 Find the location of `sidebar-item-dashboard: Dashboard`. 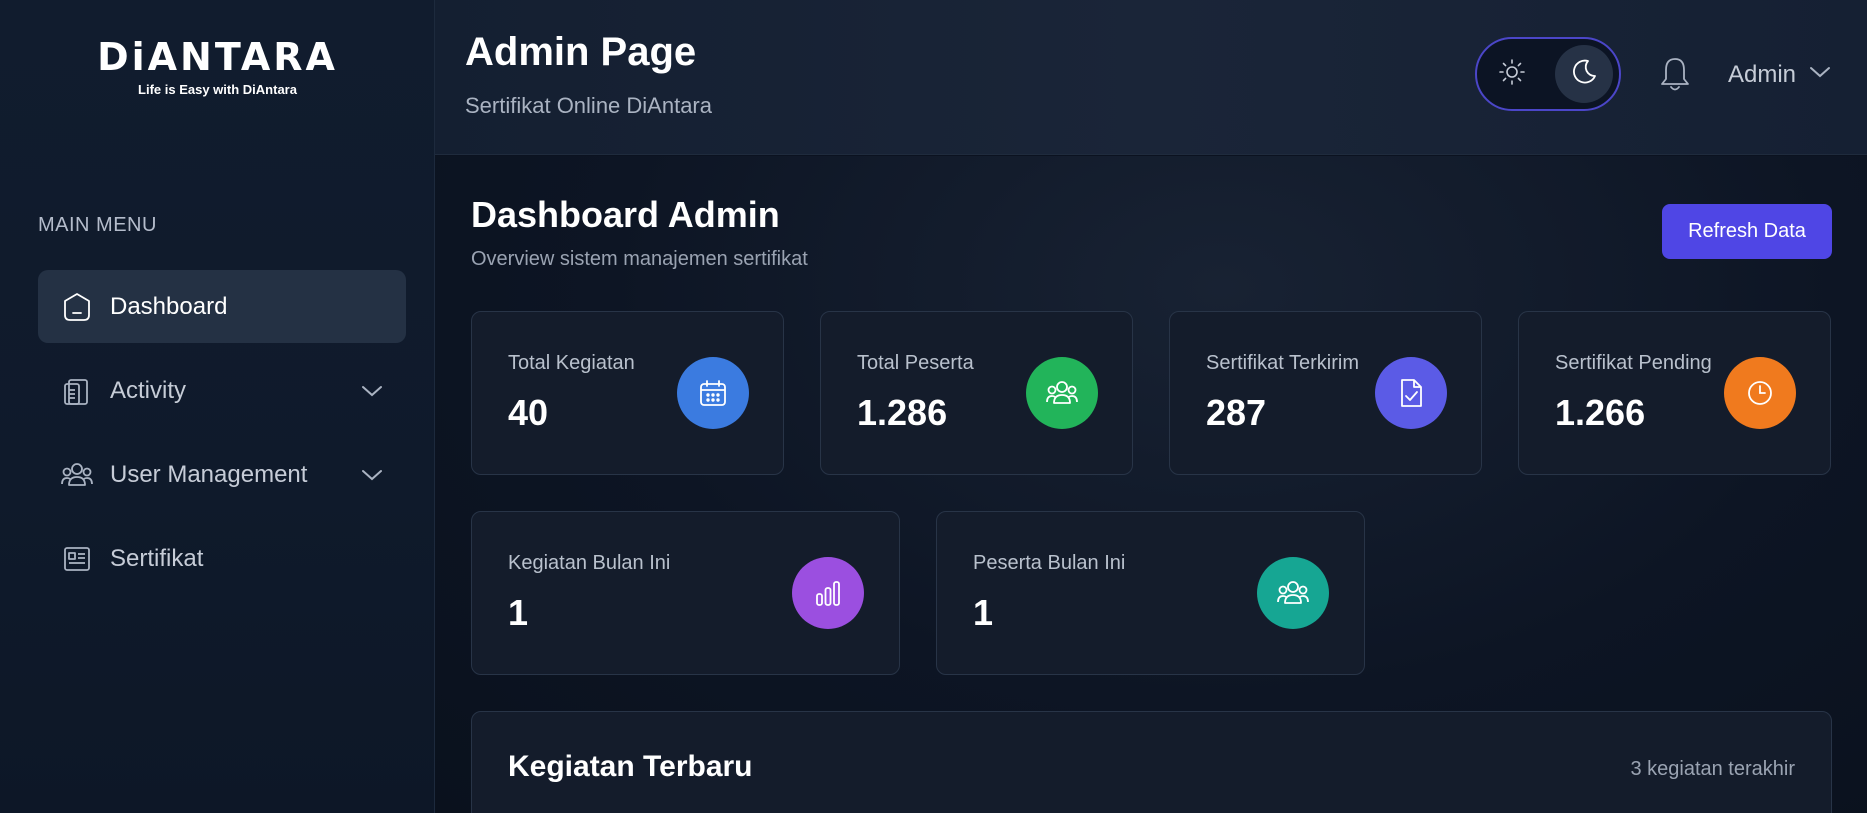

sidebar-item-dashboard: Dashboard is located at coordinates (222, 306).